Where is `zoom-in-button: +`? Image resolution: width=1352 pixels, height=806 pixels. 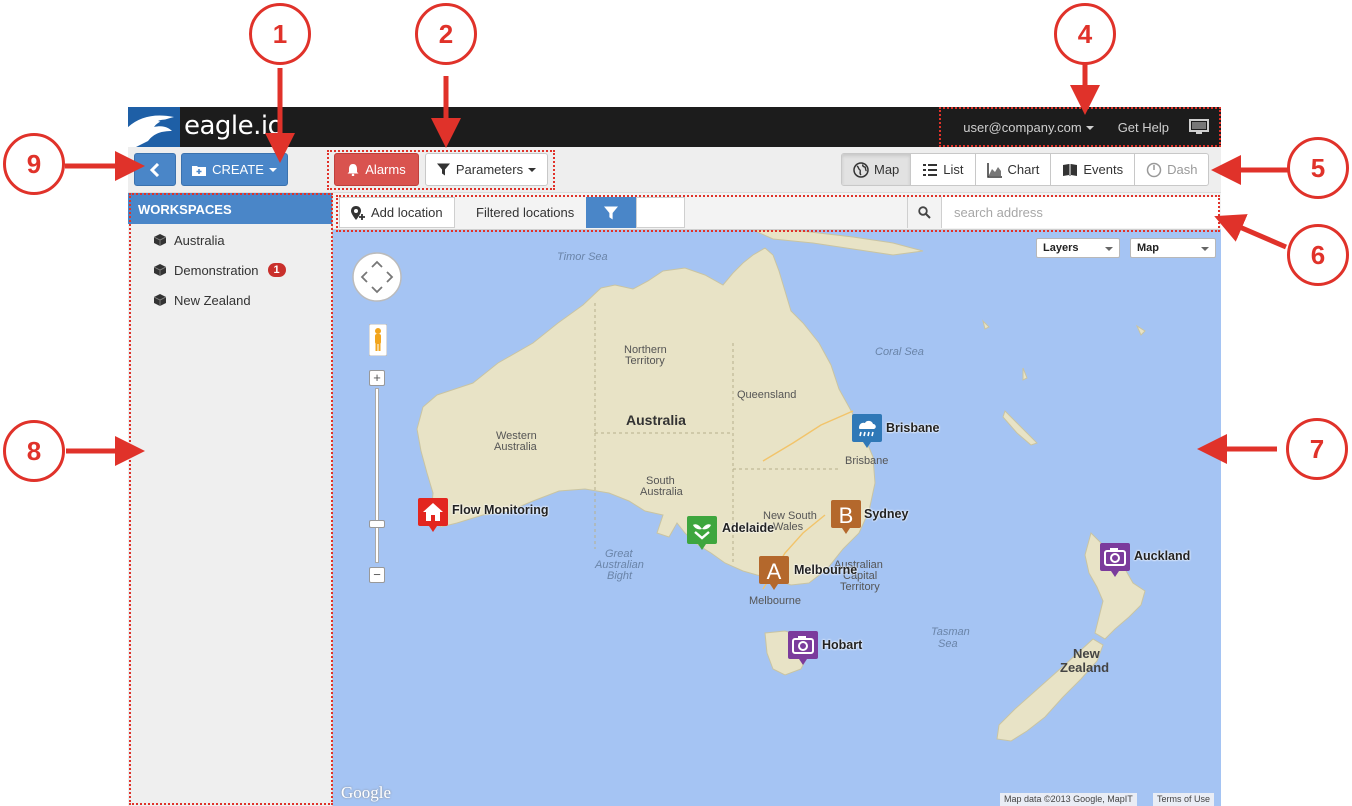
zoom-in-button: + is located at coordinates (377, 378).